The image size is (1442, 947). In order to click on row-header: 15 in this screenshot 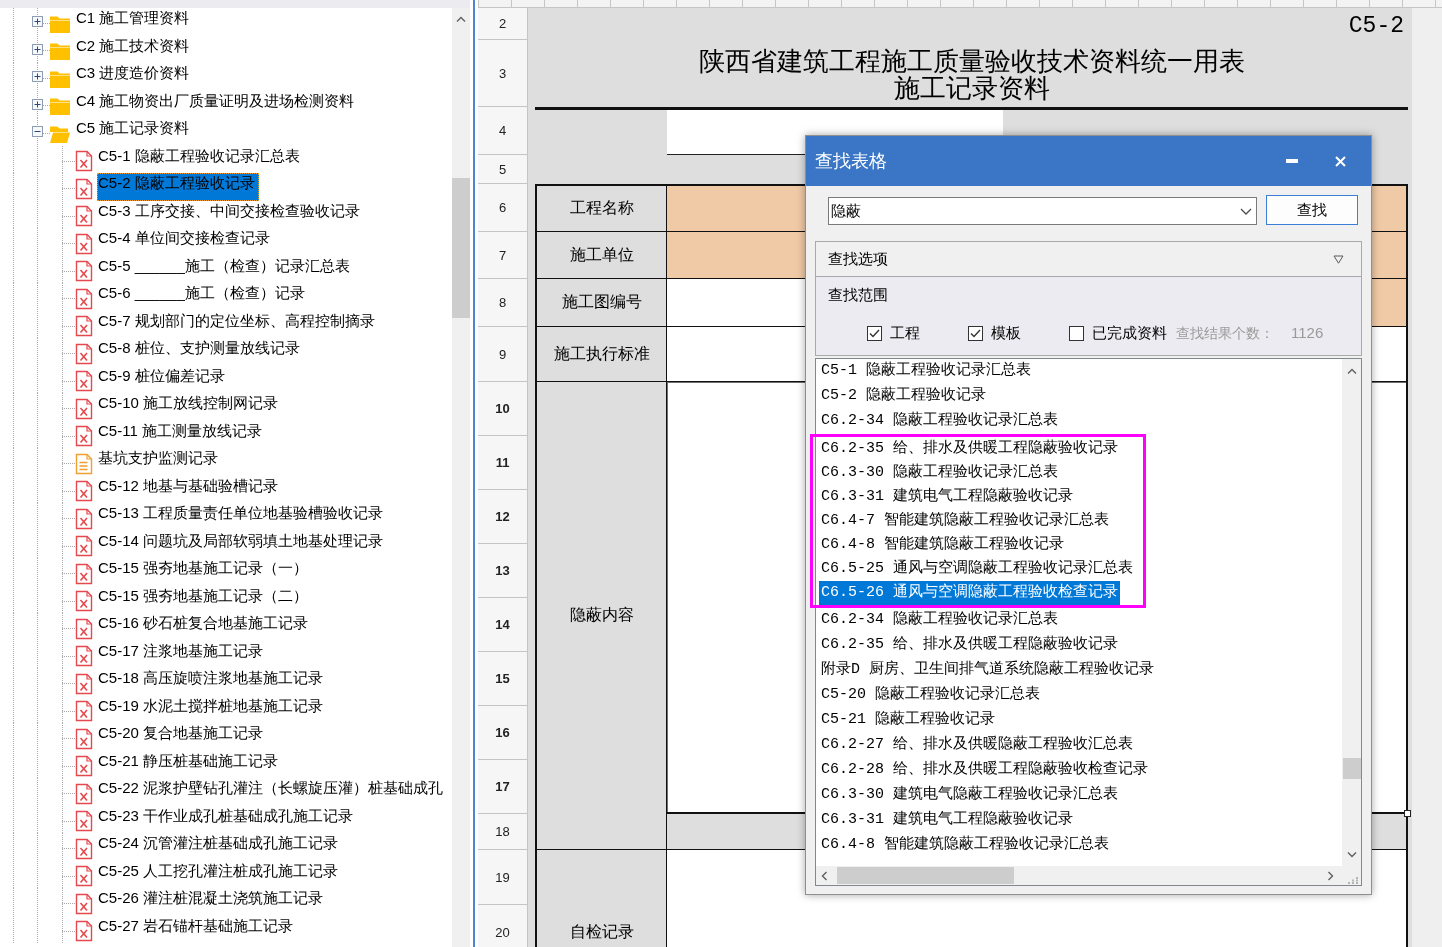, I will do `click(503, 679)`.